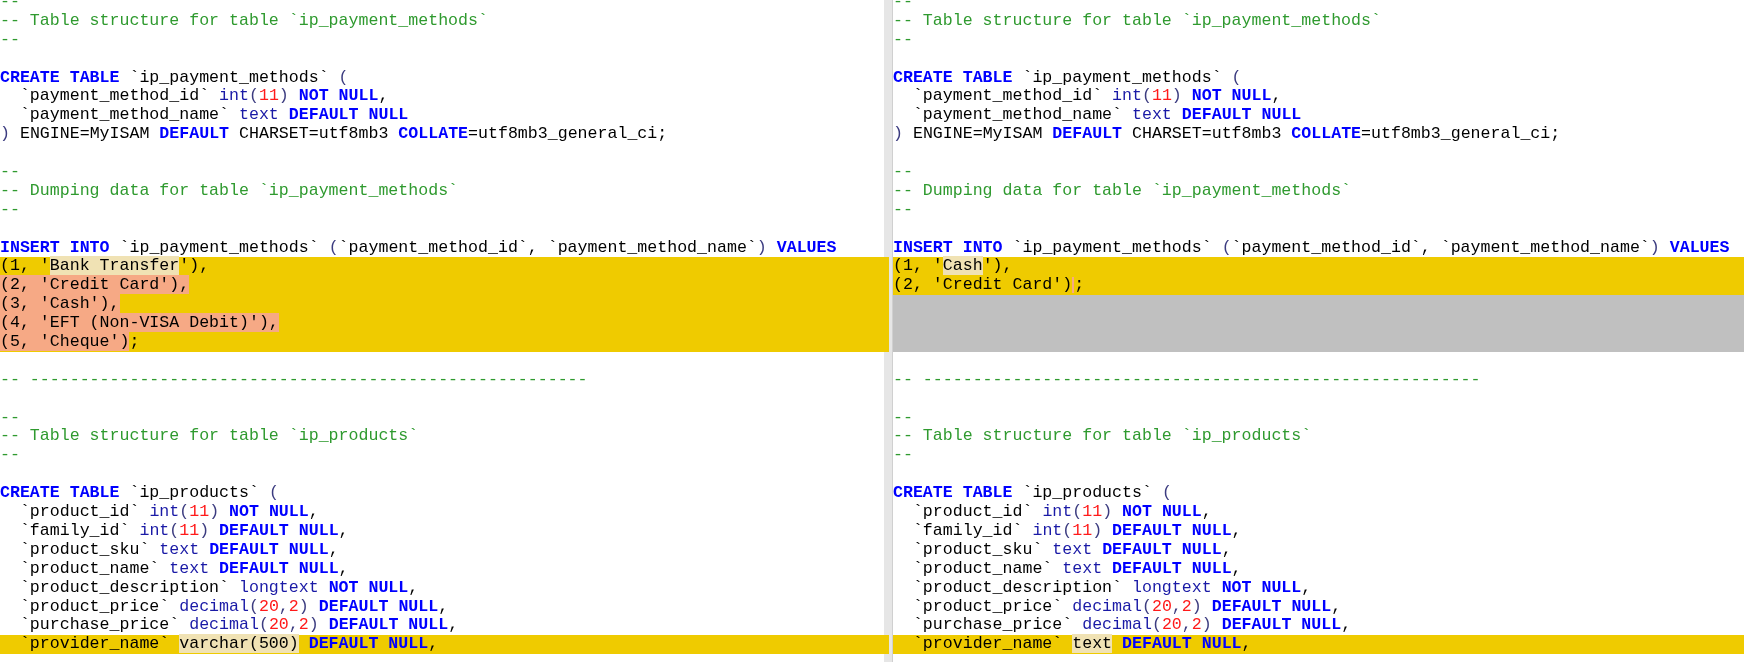 The height and width of the screenshot is (662, 1744). Describe the element at coordinates (886, 645) in the screenshot. I see `change-marker` at that location.